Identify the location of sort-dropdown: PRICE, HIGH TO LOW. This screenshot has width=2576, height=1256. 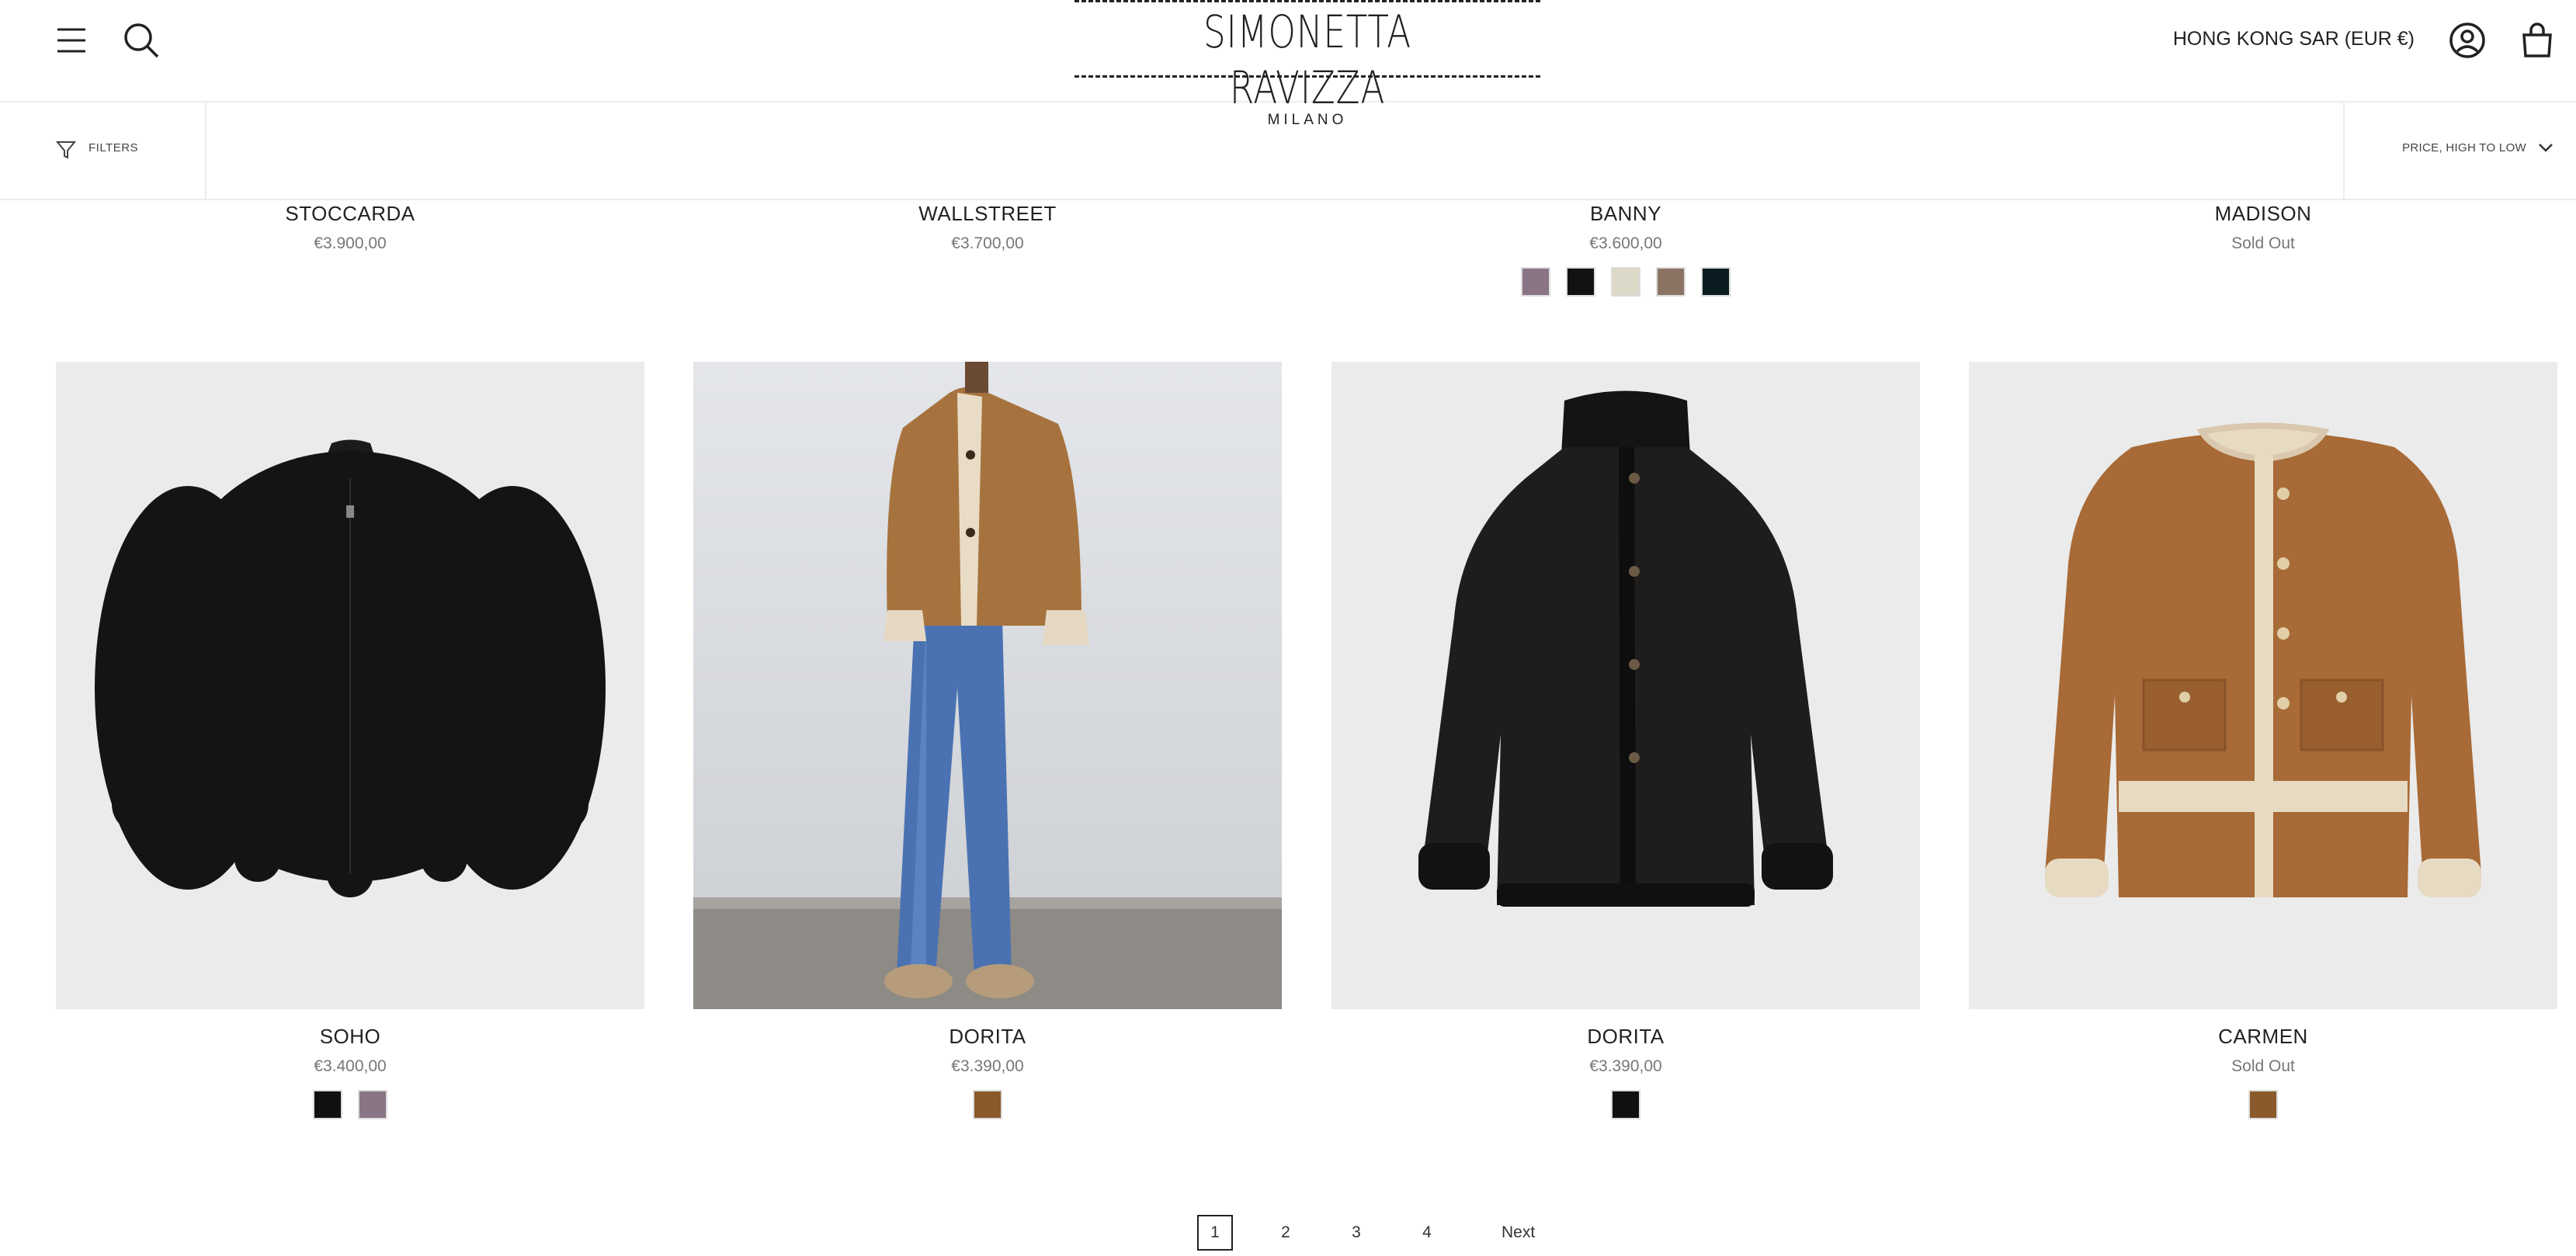
(2459, 150).